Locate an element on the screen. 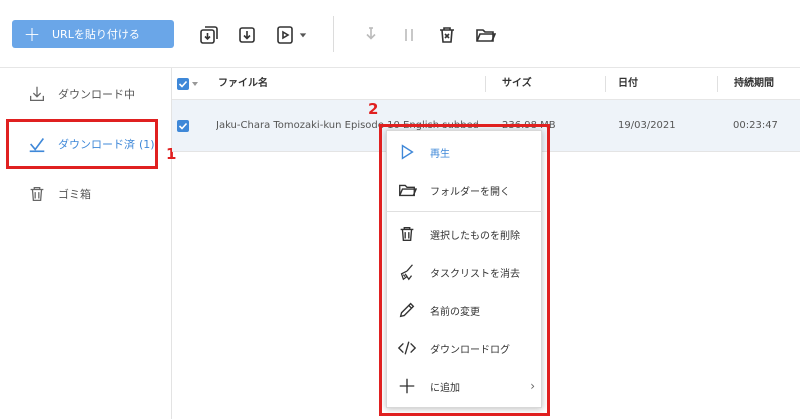 This screenshot has width=800, height=419. download-batch-icon is located at coordinates (209, 35).